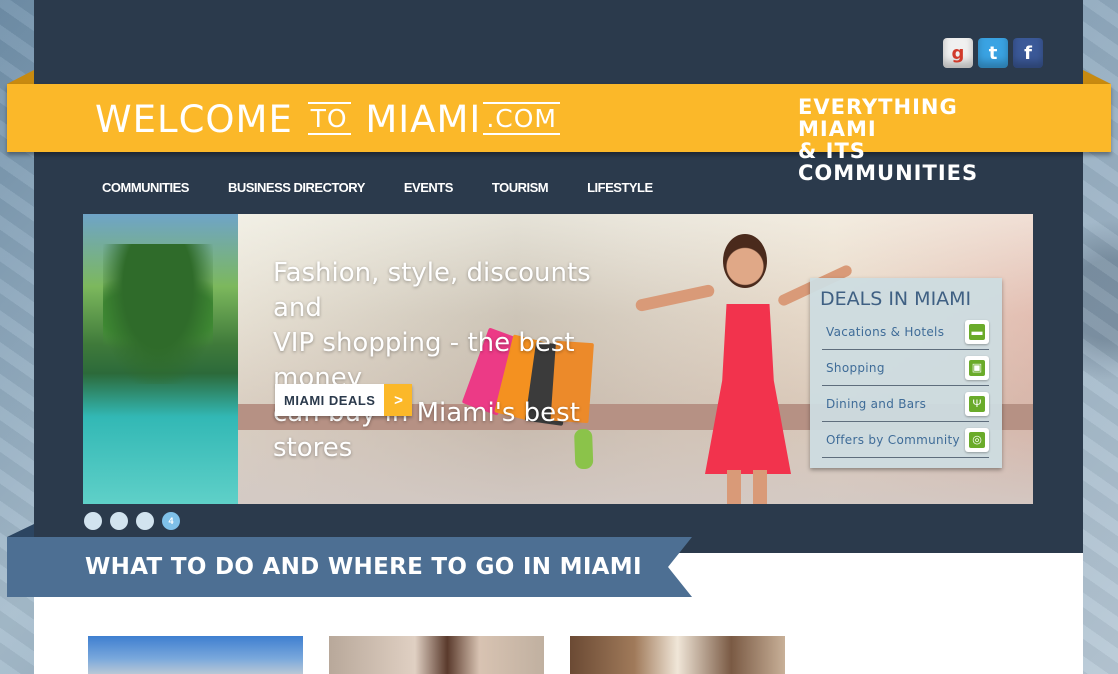  What do you see at coordinates (20, 530) in the screenshot?
I see `ribbon-fold` at bounding box center [20, 530].